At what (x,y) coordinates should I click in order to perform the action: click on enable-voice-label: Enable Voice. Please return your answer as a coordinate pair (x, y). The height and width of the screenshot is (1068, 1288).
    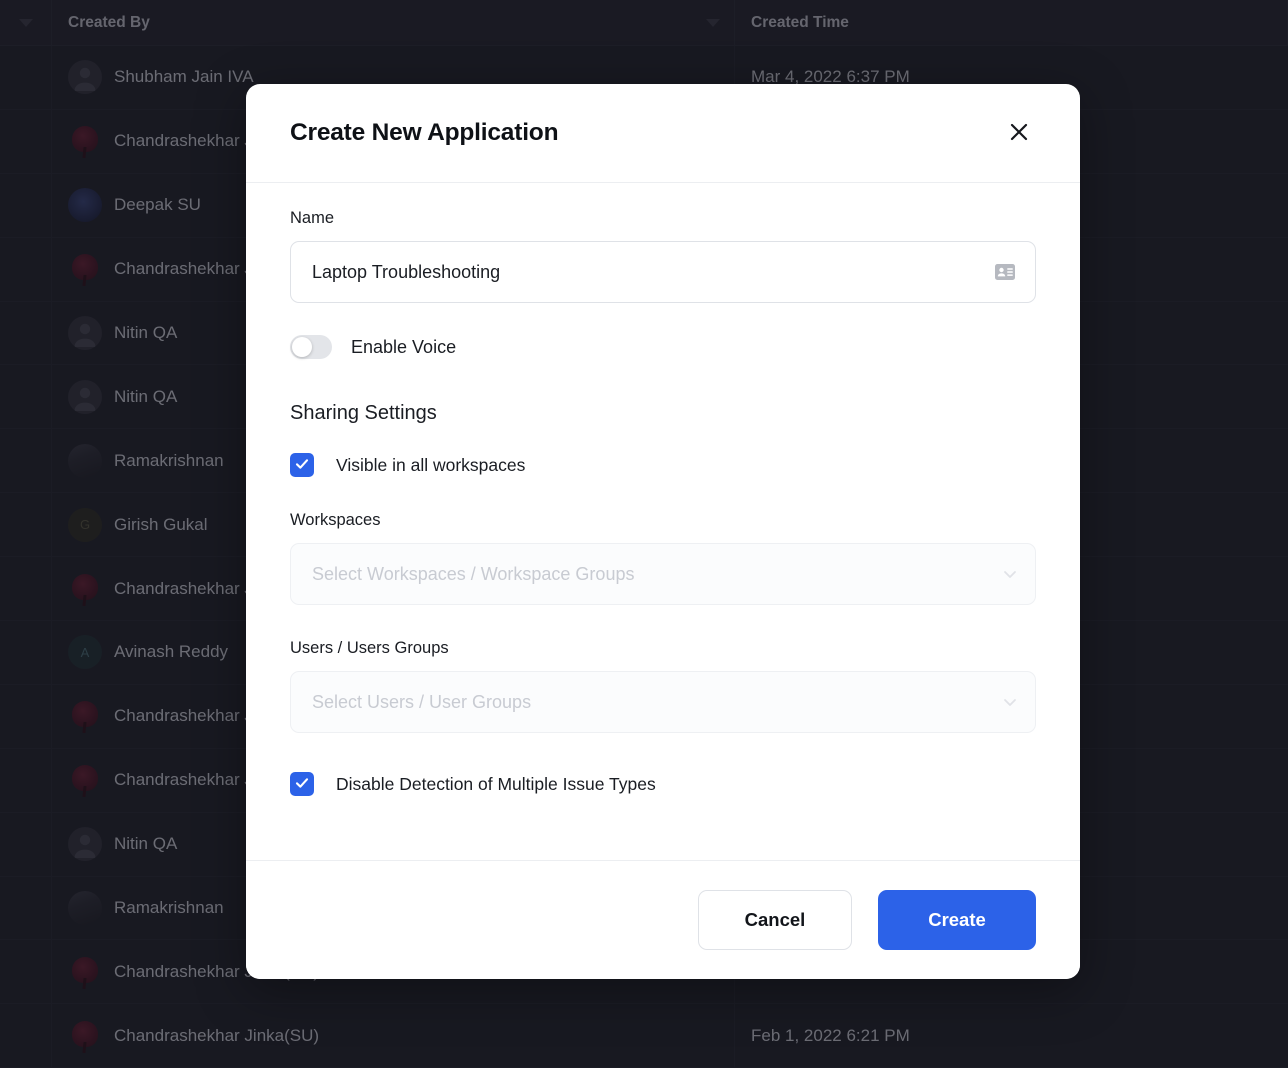
    Looking at the image, I should click on (404, 346).